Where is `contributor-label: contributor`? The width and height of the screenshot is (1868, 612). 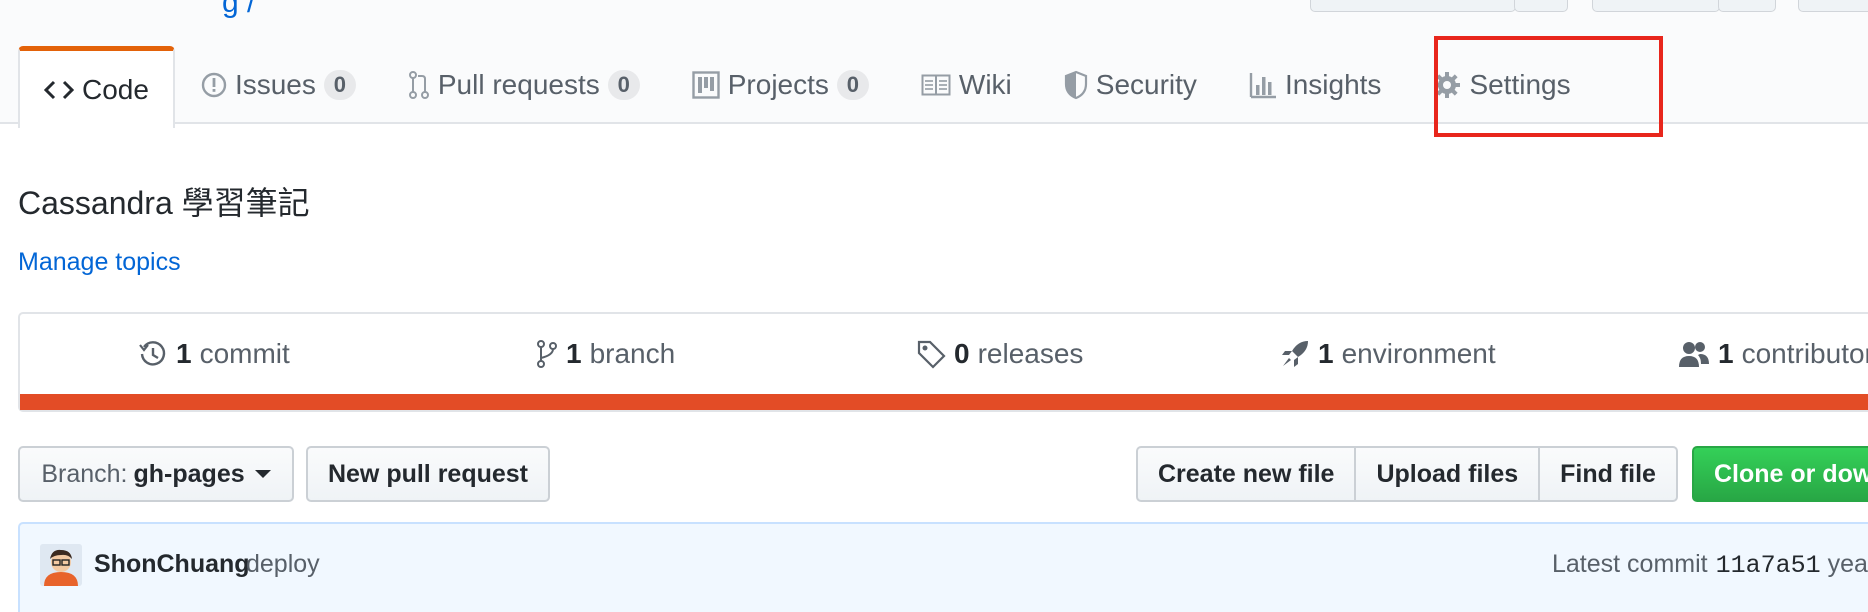
contributor-label: contributor is located at coordinates (1804, 353).